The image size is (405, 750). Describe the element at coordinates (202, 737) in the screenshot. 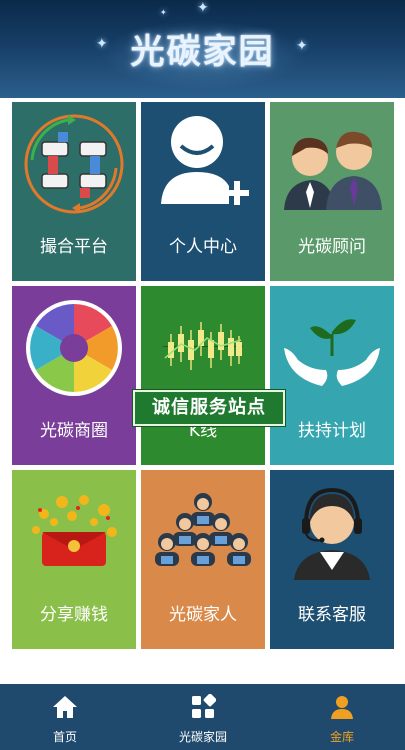

I see `nav-label: 光碳家园` at that location.